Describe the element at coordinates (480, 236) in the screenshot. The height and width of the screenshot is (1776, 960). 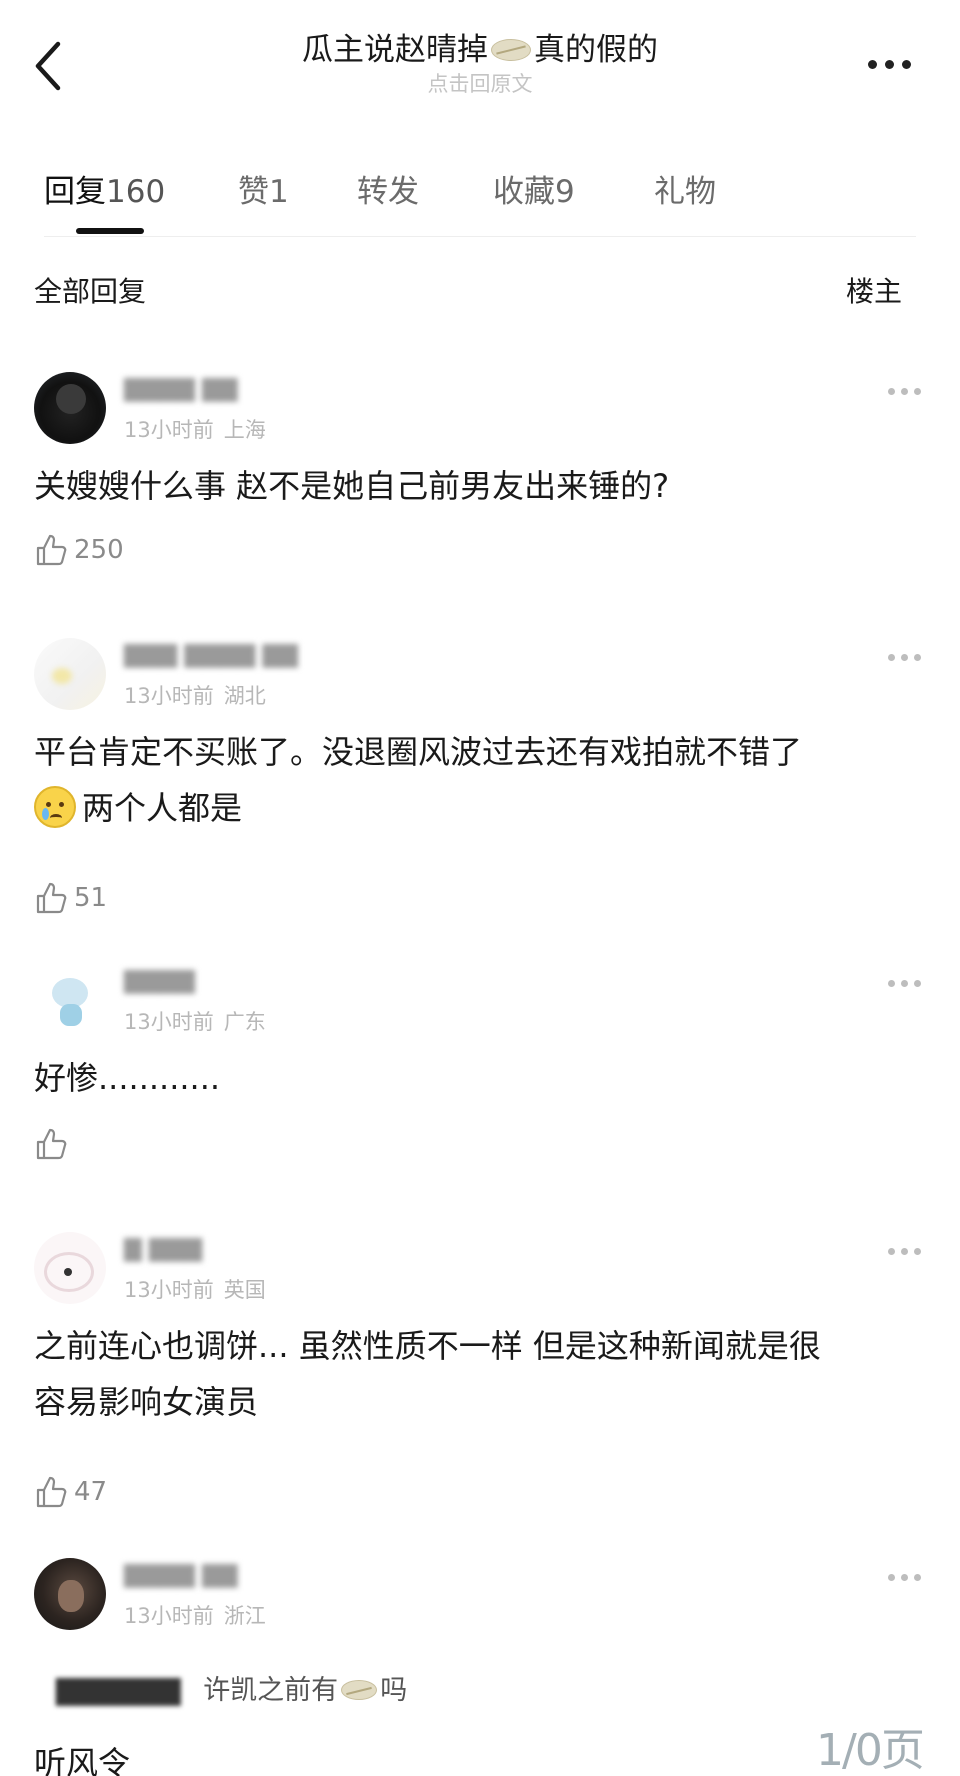
I see `divider` at that location.